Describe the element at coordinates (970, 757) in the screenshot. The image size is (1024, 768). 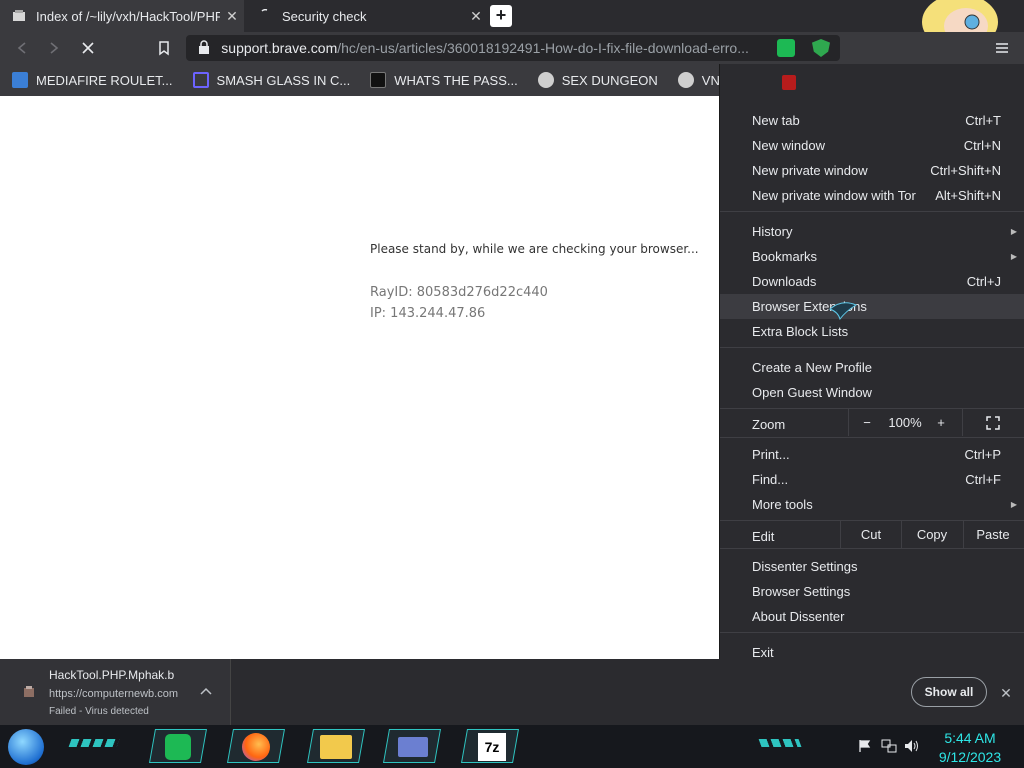
I see `clock-date: 9/12/2023` at that location.